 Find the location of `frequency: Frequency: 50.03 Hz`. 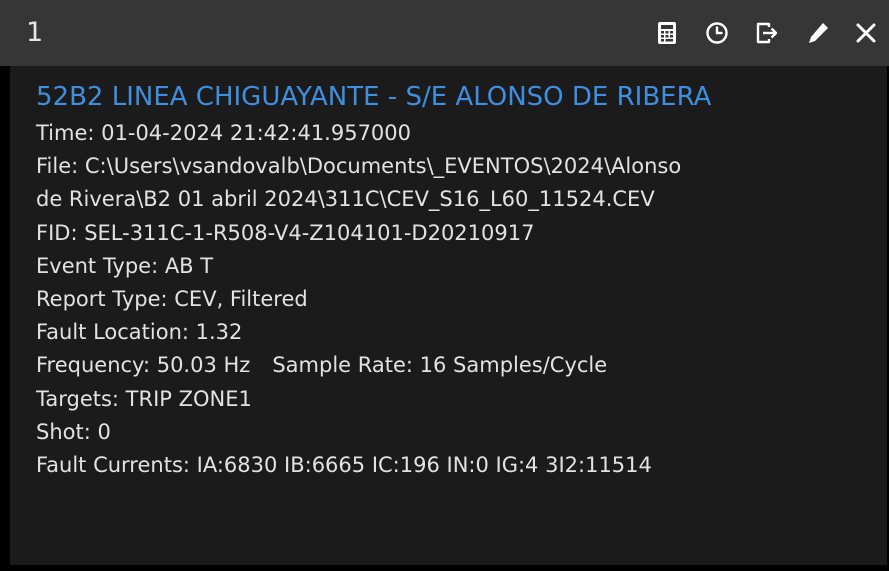

frequency: Frequency: 50.03 Hz is located at coordinates (143, 365).